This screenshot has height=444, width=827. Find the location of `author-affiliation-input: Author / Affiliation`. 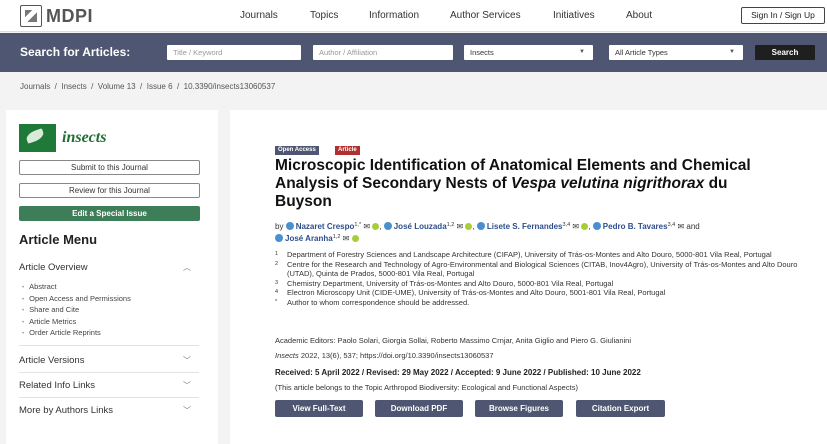

author-affiliation-input: Author / Affiliation is located at coordinates (383, 52).